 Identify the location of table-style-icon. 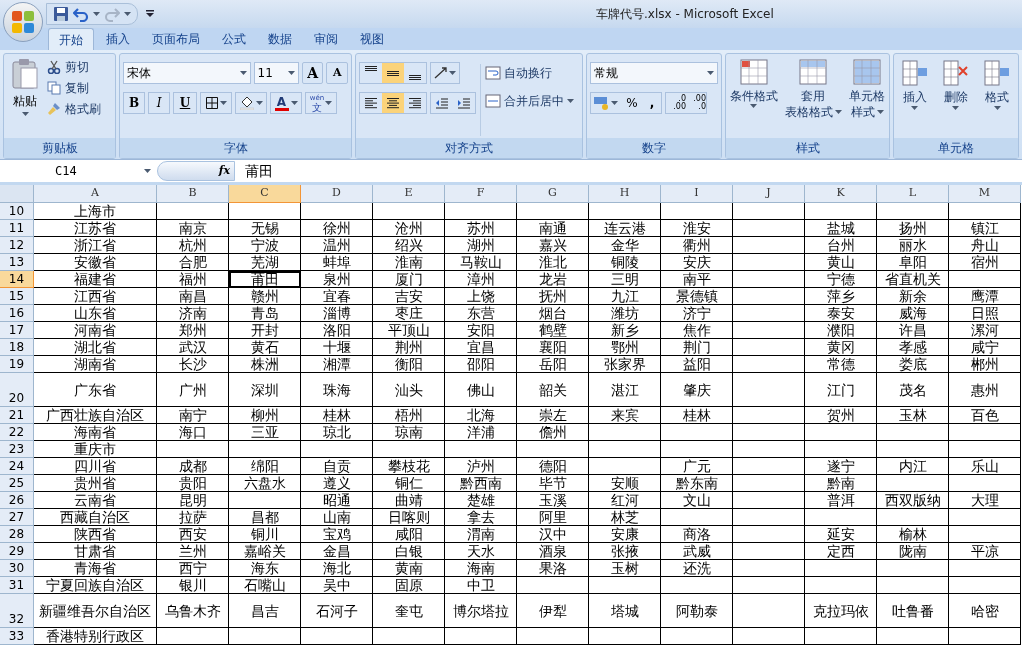
(753, 73).